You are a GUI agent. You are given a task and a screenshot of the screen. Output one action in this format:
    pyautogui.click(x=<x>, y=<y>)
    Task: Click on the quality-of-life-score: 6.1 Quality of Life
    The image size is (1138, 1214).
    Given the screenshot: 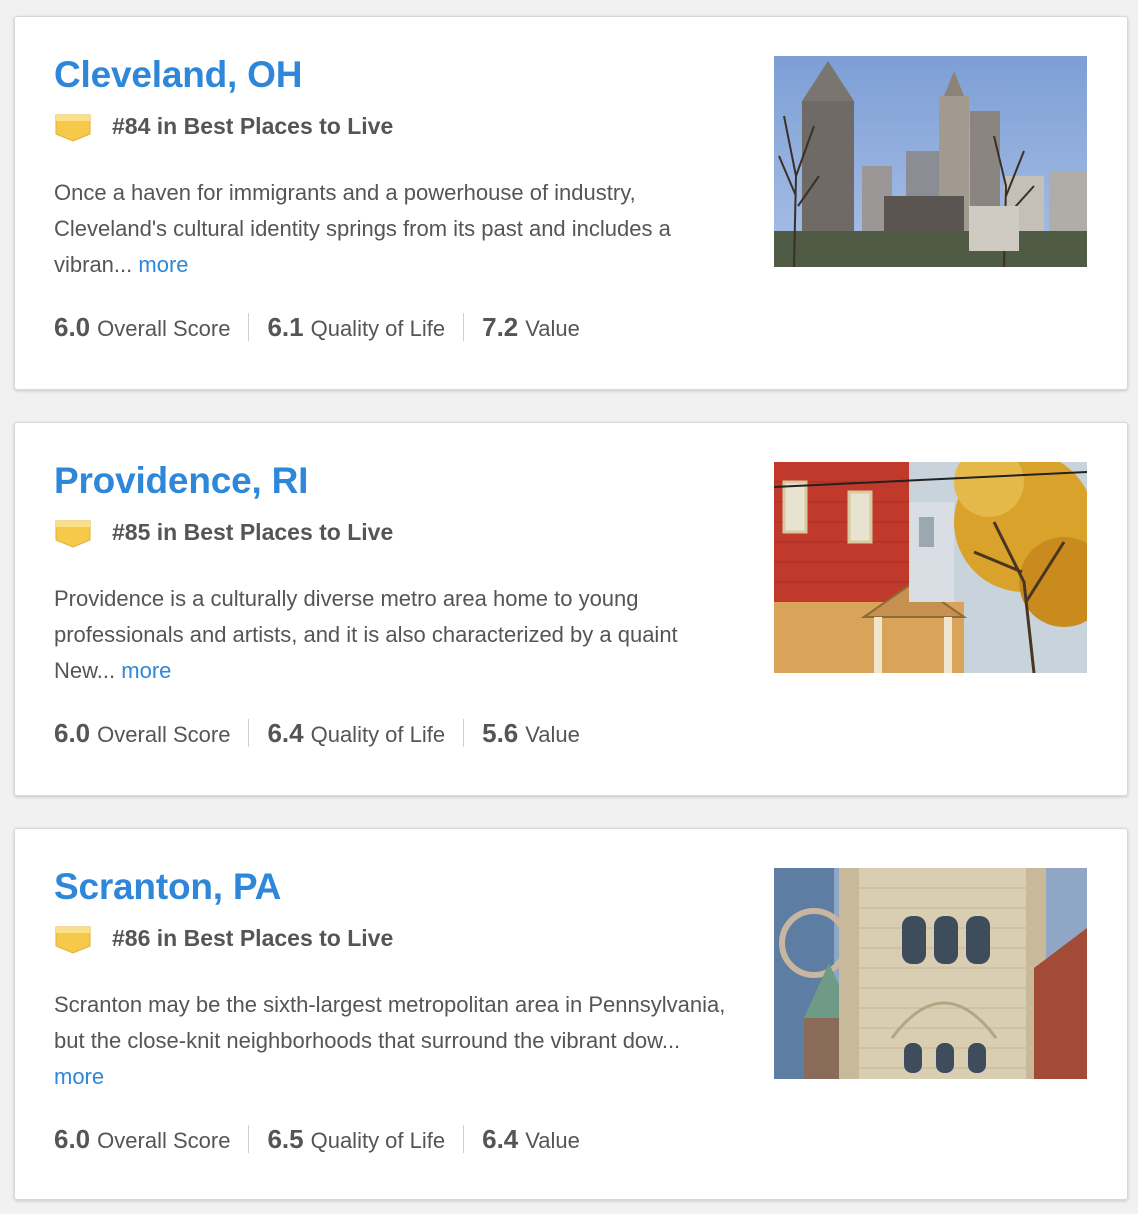 What is the action you would take?
    pyautogui.click(x=356, y=327)
    